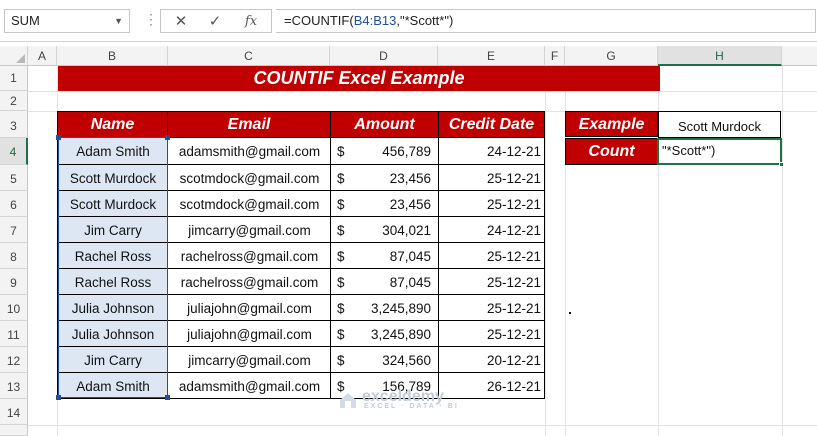 The height and width of the screenshot is (436, 817). What do you see at coordinates (42, 56) in the screenshot?
I see `column-header-a: A` at bounding box center [42, 56].